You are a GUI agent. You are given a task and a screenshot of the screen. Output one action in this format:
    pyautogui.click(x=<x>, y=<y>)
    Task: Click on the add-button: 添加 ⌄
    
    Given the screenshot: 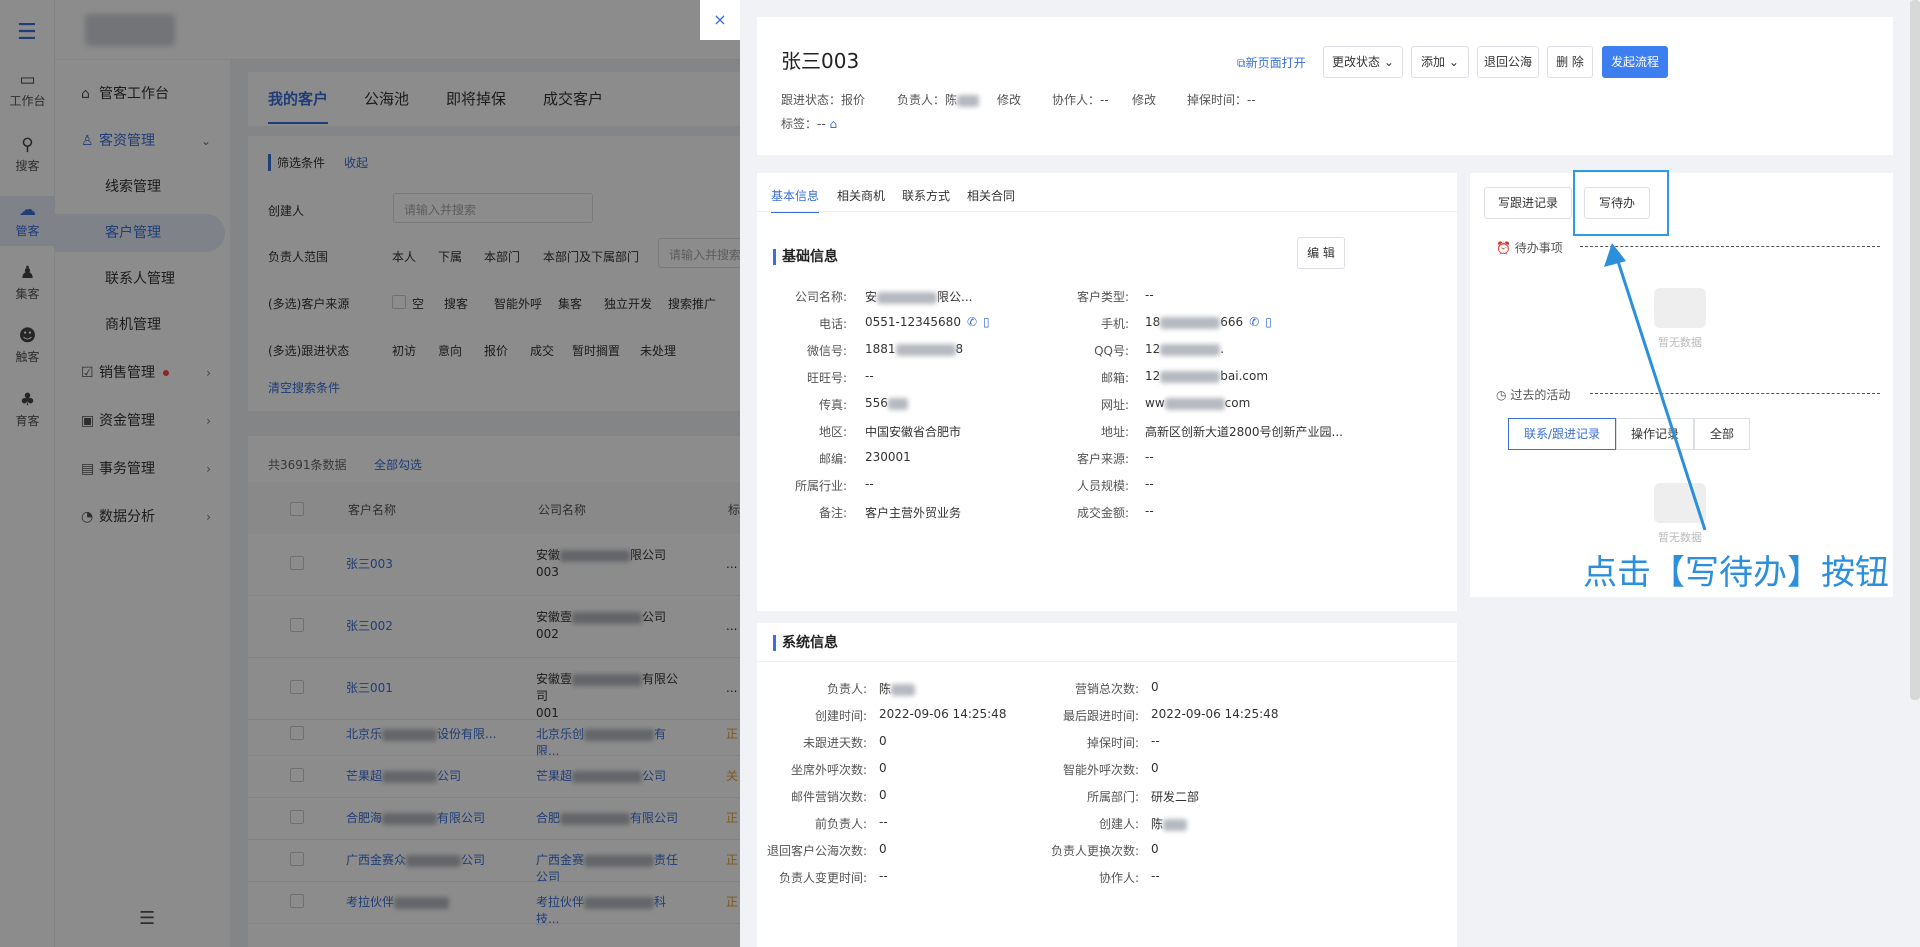 What is the action you would take?
    pyautogui.click(x=1440, y=62)
    